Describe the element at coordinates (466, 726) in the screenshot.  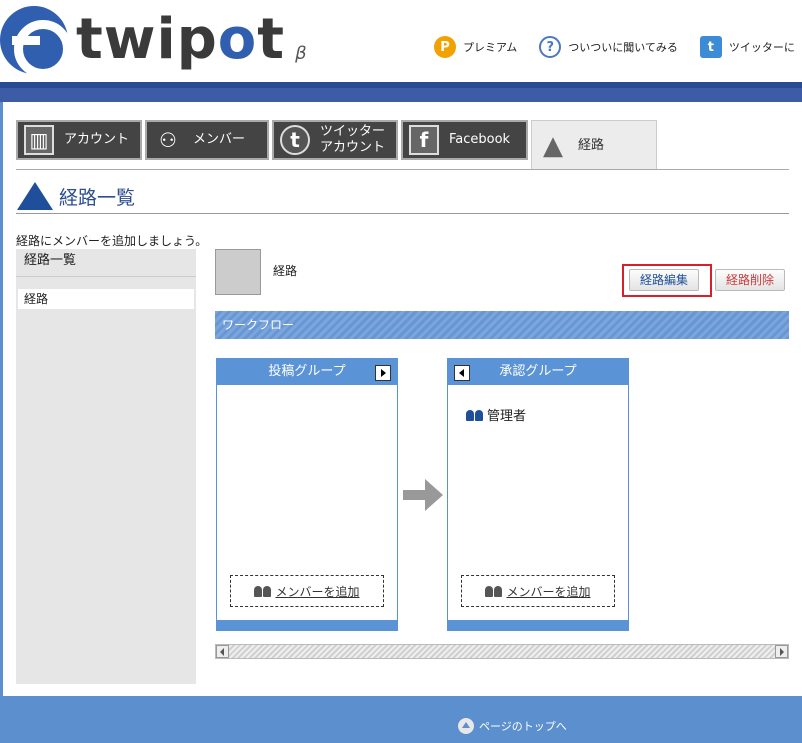
I see `arrow-up-icon` at that location.